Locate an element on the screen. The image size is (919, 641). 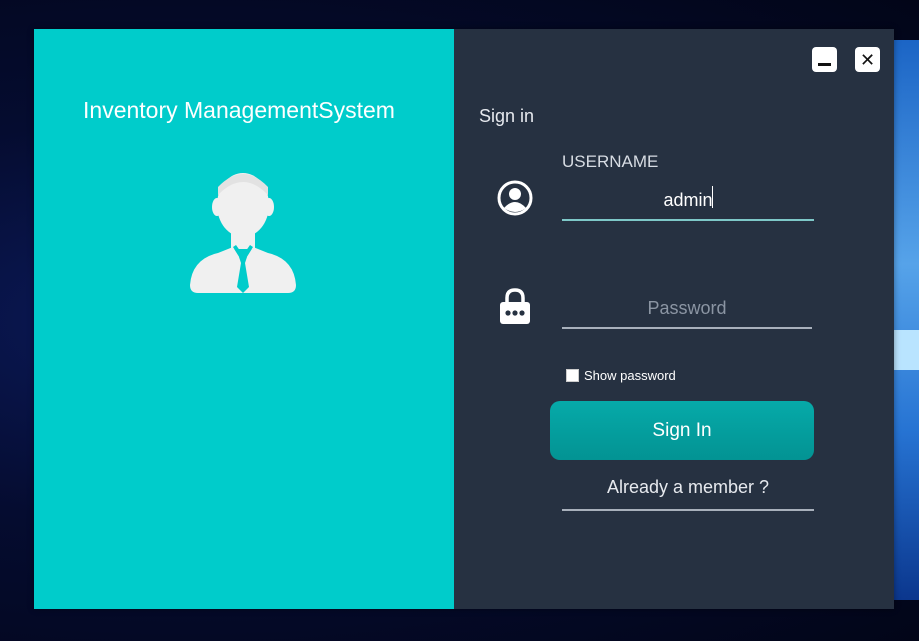
user-circle-icon is located at coordinates (515, 198).